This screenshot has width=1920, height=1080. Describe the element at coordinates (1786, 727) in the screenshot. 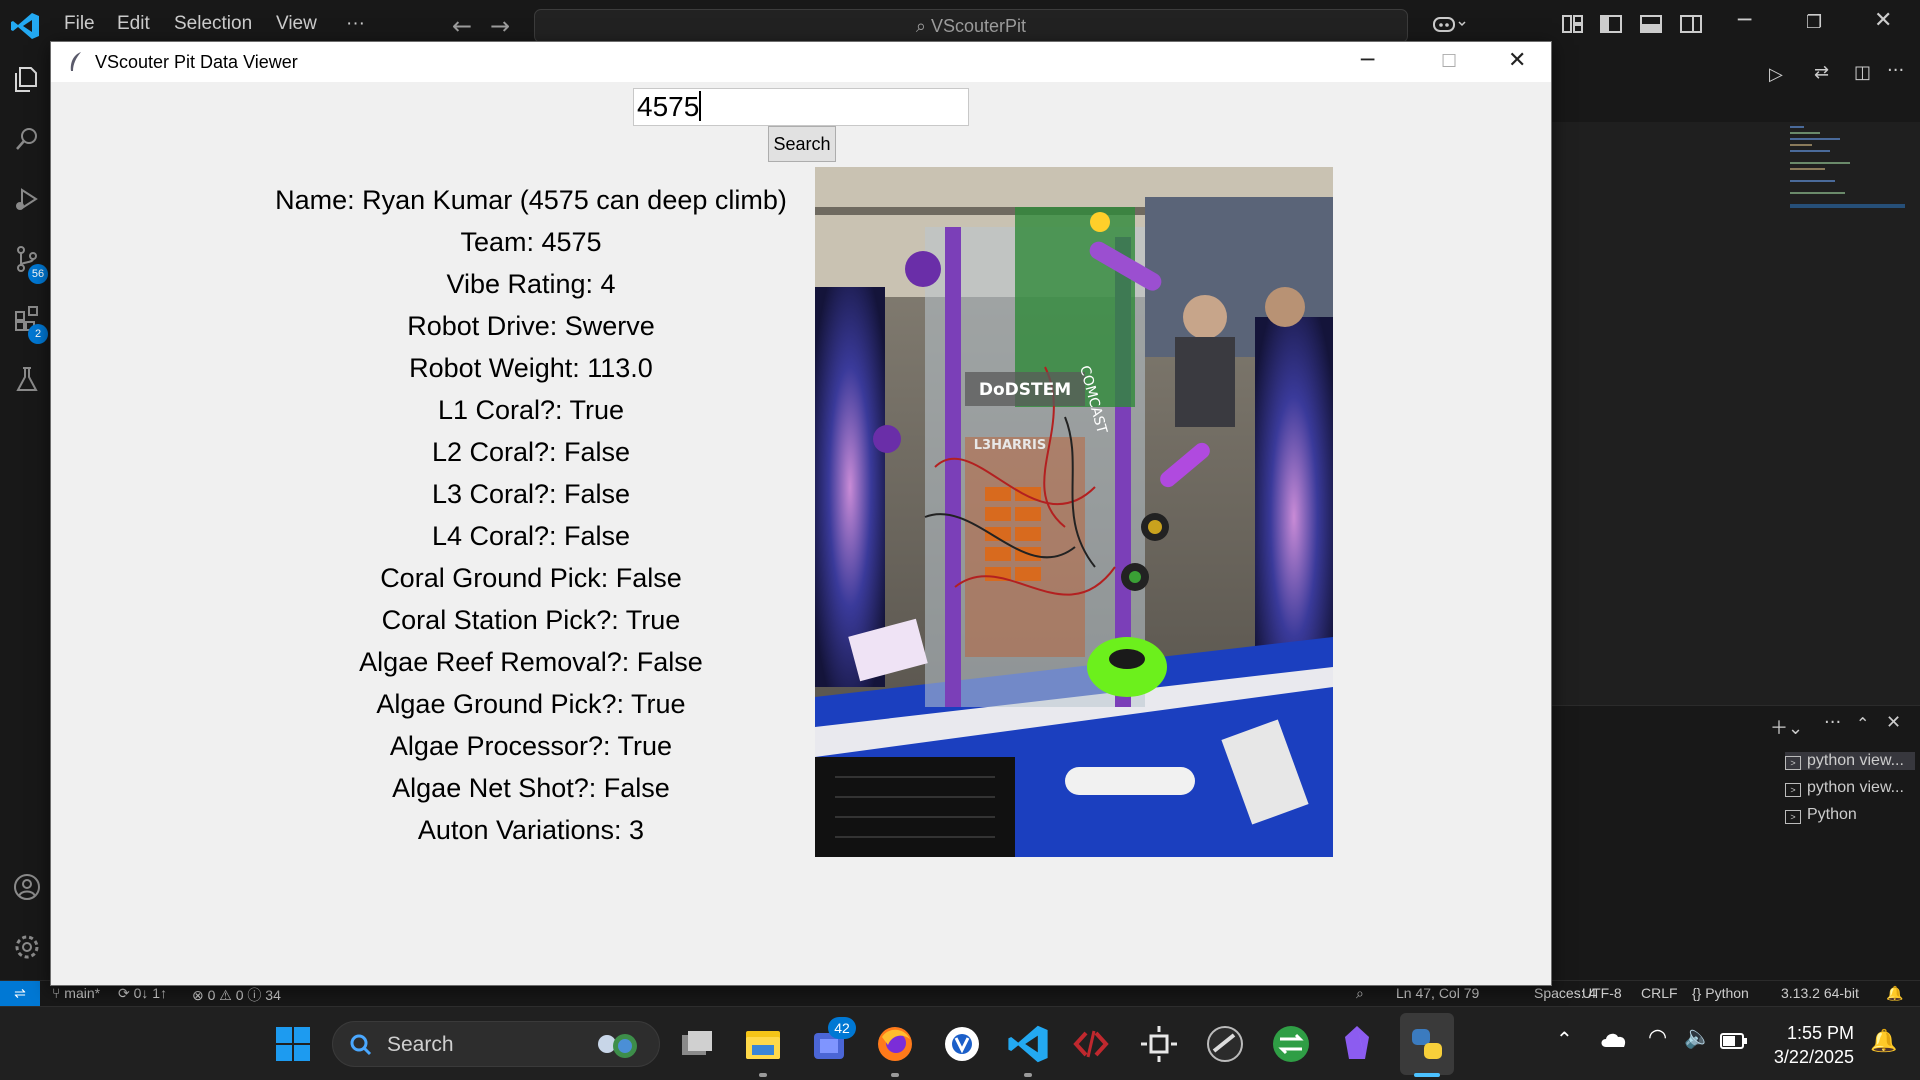

I see `new-terminal-icon: ＋⌄` at that location.